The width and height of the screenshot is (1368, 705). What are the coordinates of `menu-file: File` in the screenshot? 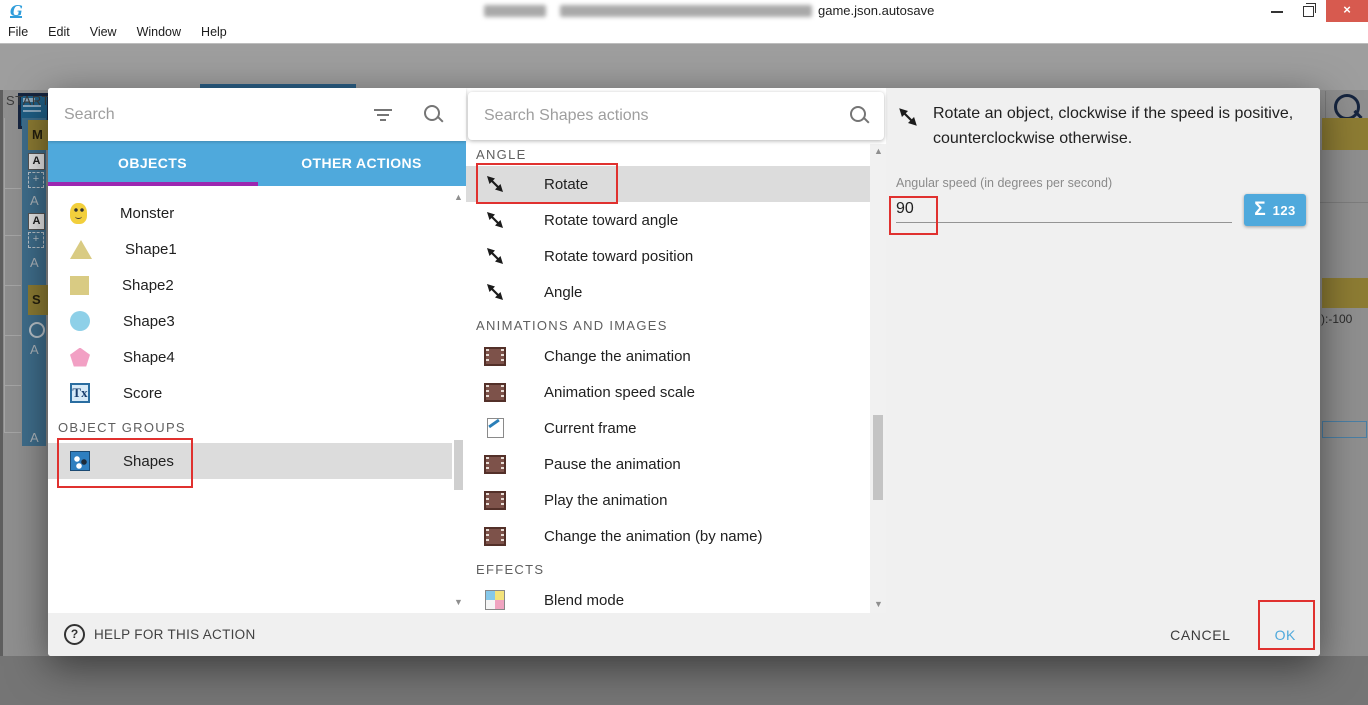 It's located at (19, 32).